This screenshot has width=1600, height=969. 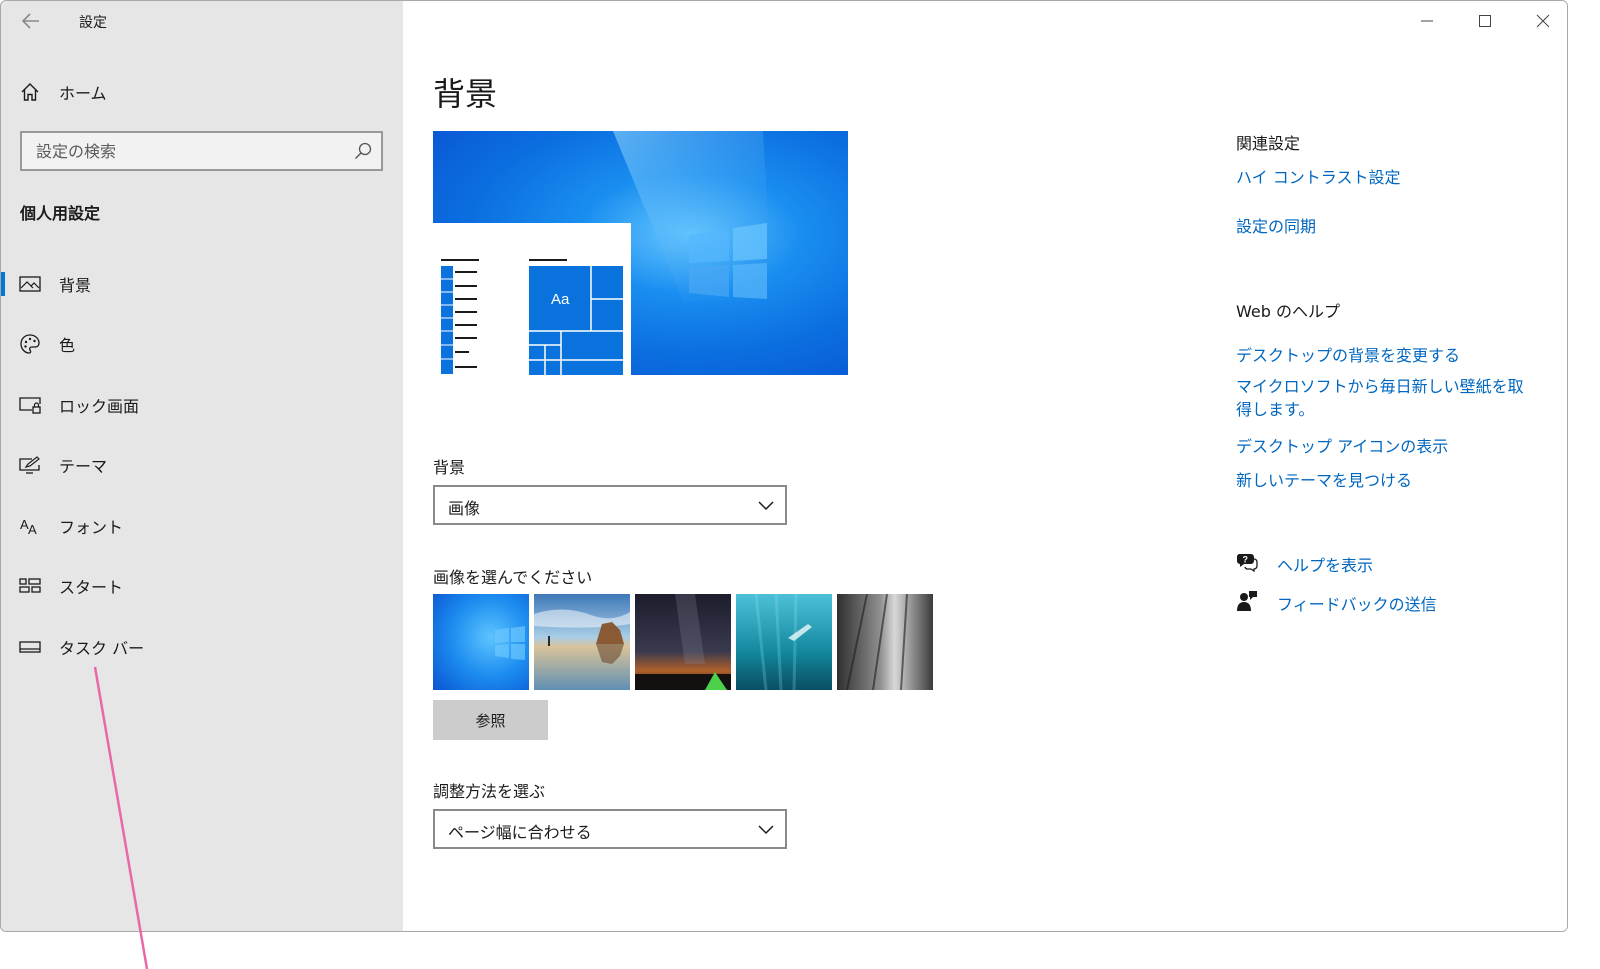 I want to click on taskbar-icon, so click(x=30, y=647).